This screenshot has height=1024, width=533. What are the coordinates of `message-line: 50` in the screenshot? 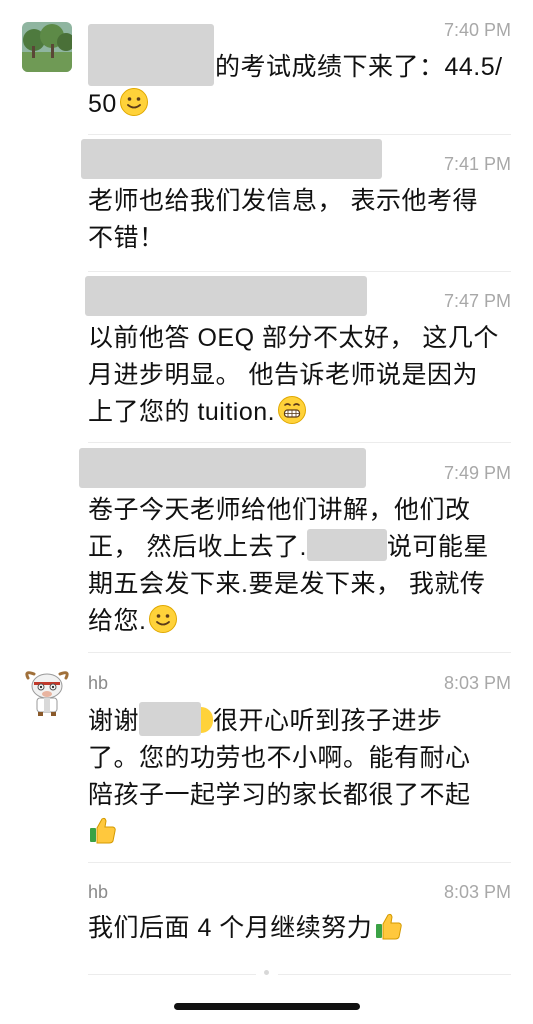 It's located at (303, 104).